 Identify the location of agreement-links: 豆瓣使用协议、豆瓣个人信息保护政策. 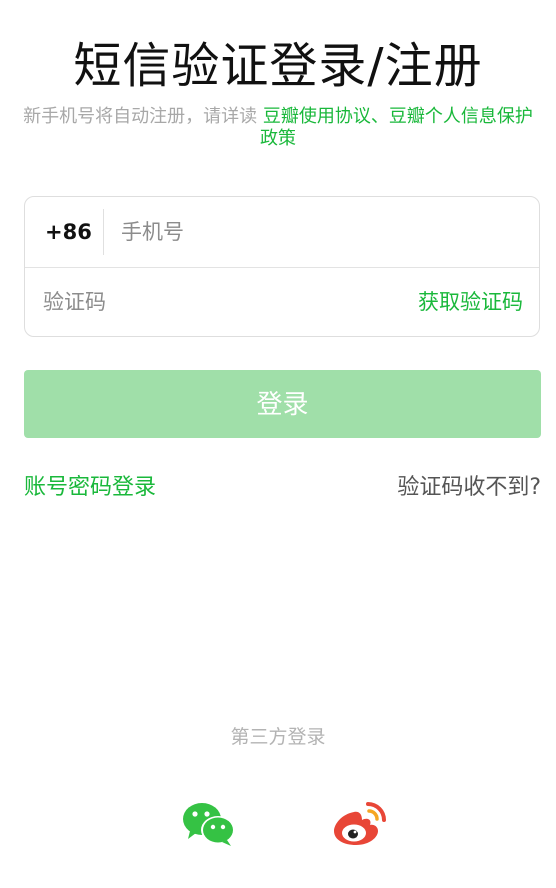
(396, 127).